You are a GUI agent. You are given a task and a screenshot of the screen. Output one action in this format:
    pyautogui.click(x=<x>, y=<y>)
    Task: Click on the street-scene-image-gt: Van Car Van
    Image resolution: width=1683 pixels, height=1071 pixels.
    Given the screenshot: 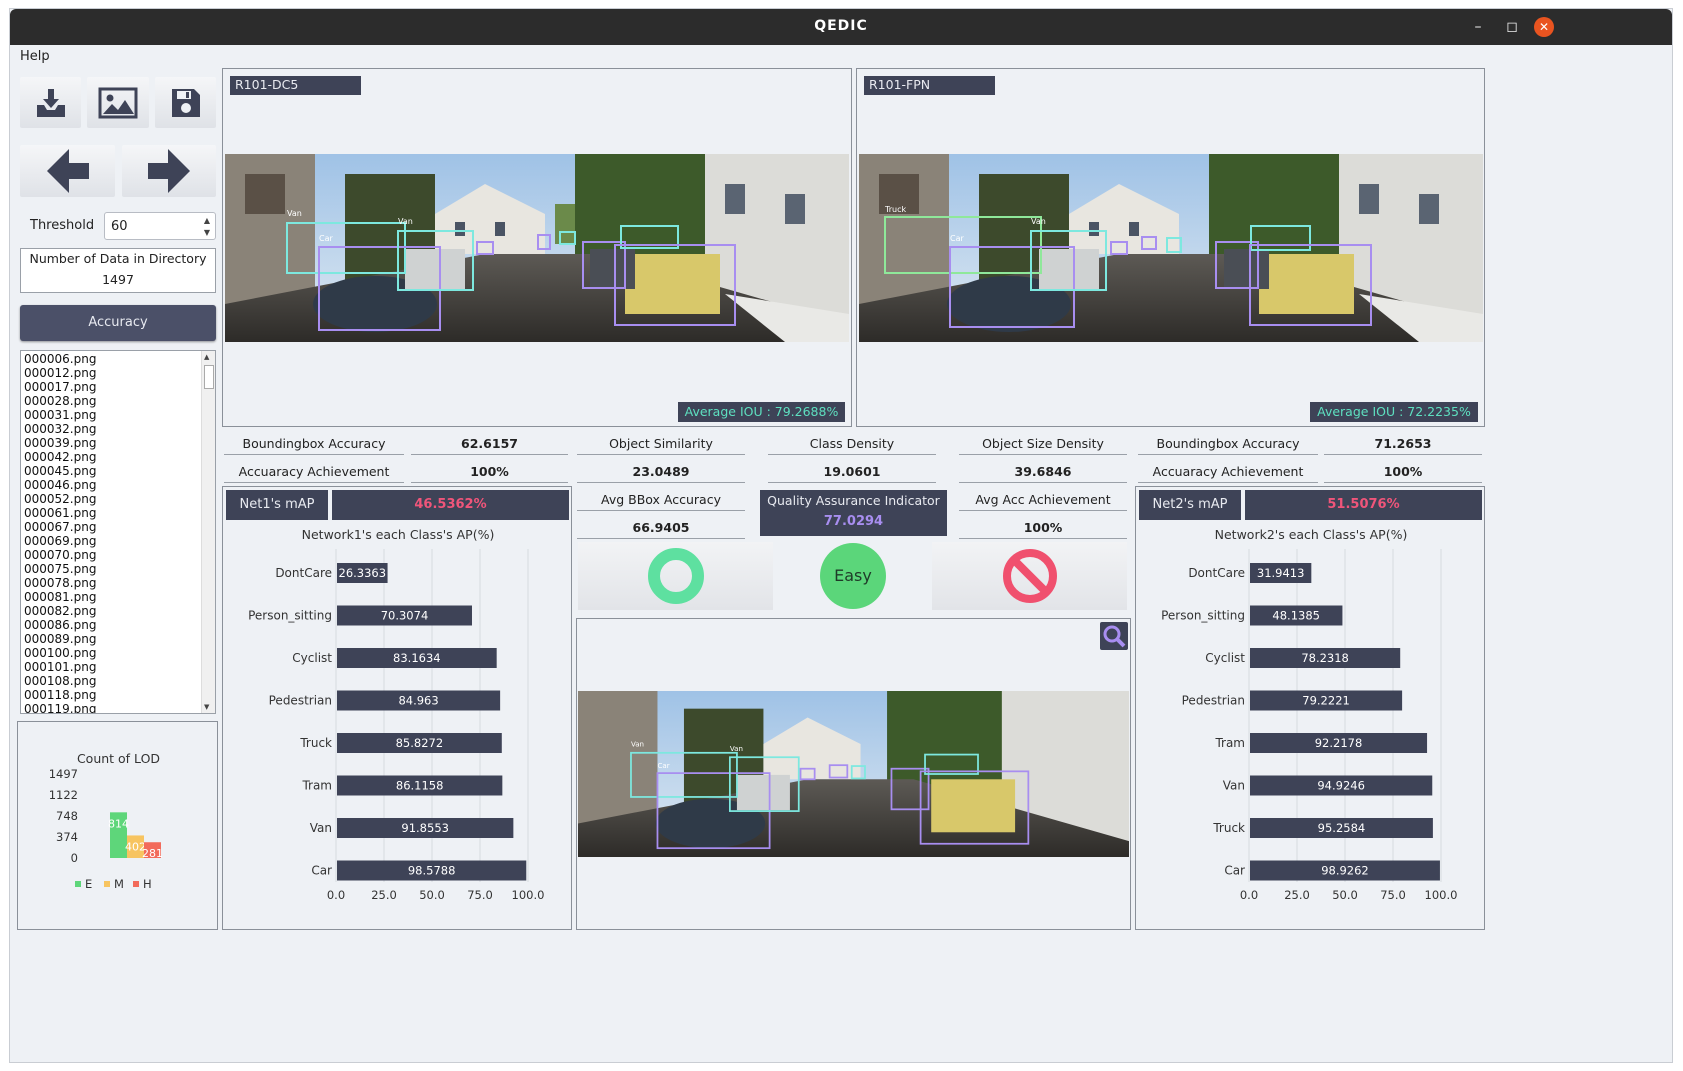 What is the action you would take?
    pyautogui.click(x=853, y=774)
    